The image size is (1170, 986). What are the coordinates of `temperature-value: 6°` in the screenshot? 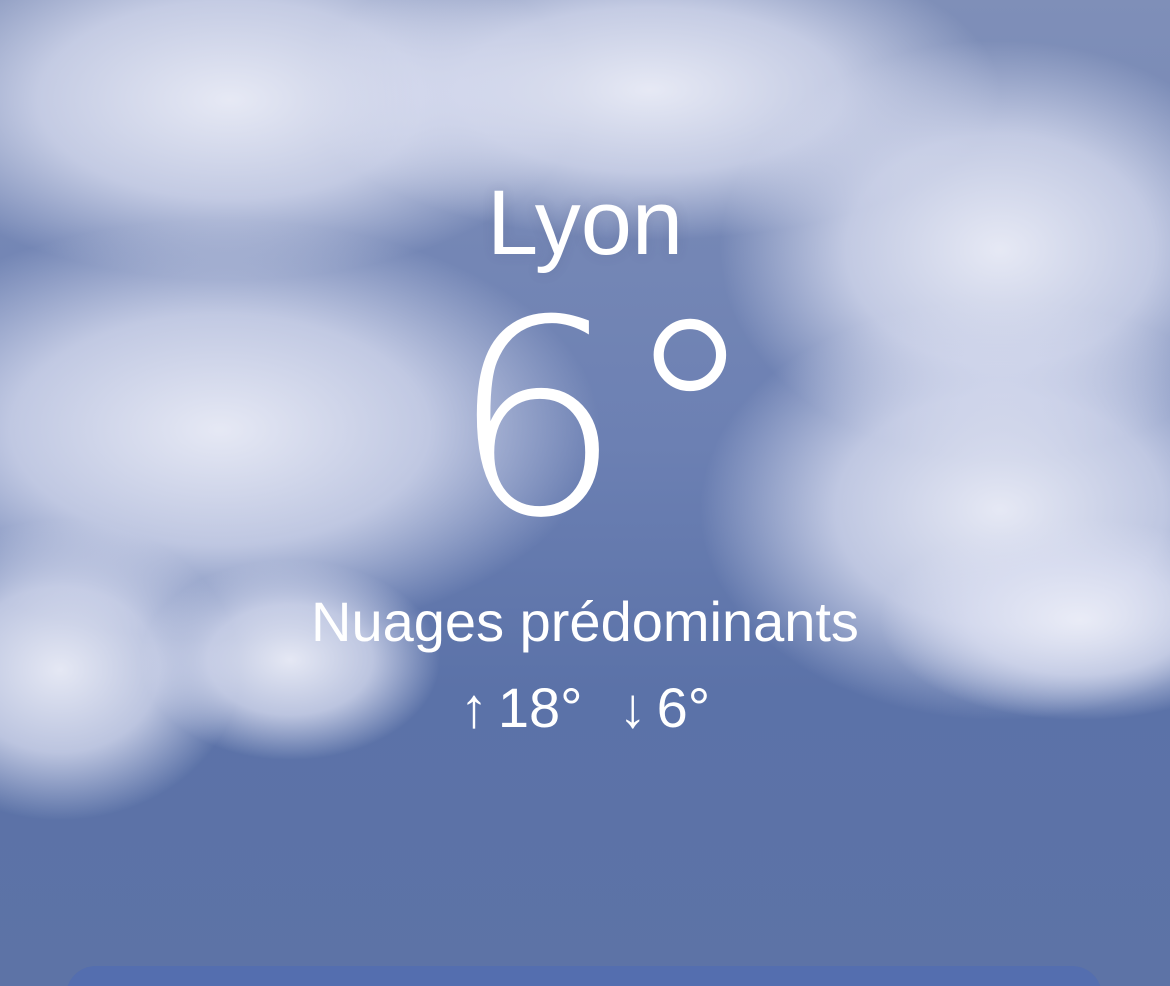 It's located at (604, 419).